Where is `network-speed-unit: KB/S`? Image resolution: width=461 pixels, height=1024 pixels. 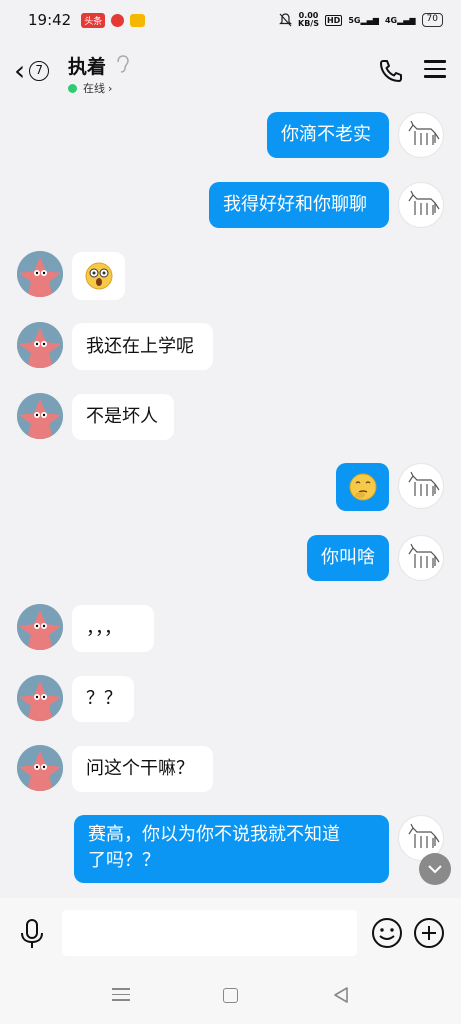 network-speed-unit: KB/S is located at coordinates (308, 23).